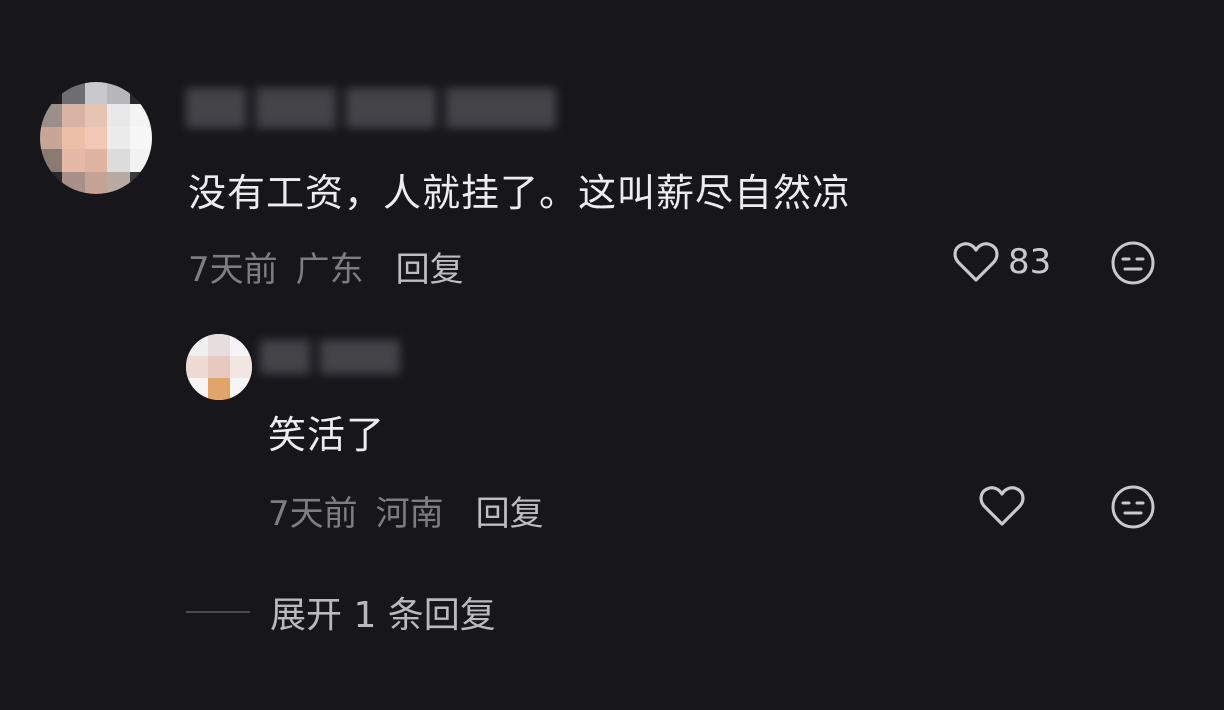  What do you see at coordinates (409, 514) in the screenshot?
I see `reply-location: 河南` at bounding box center [409, 514].